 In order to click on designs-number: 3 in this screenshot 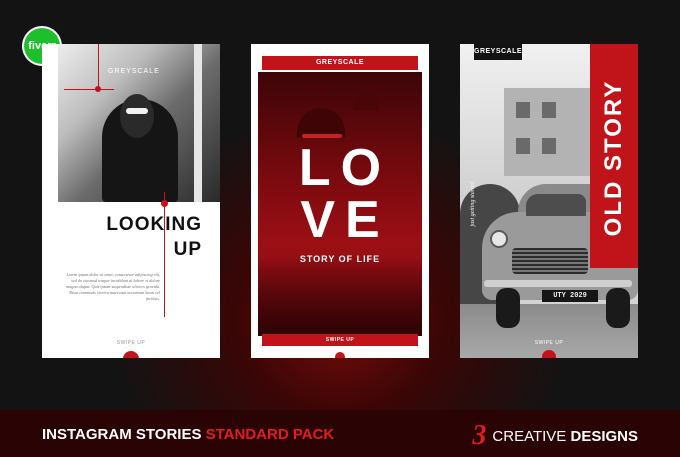, I will do `click(479, 435)`.